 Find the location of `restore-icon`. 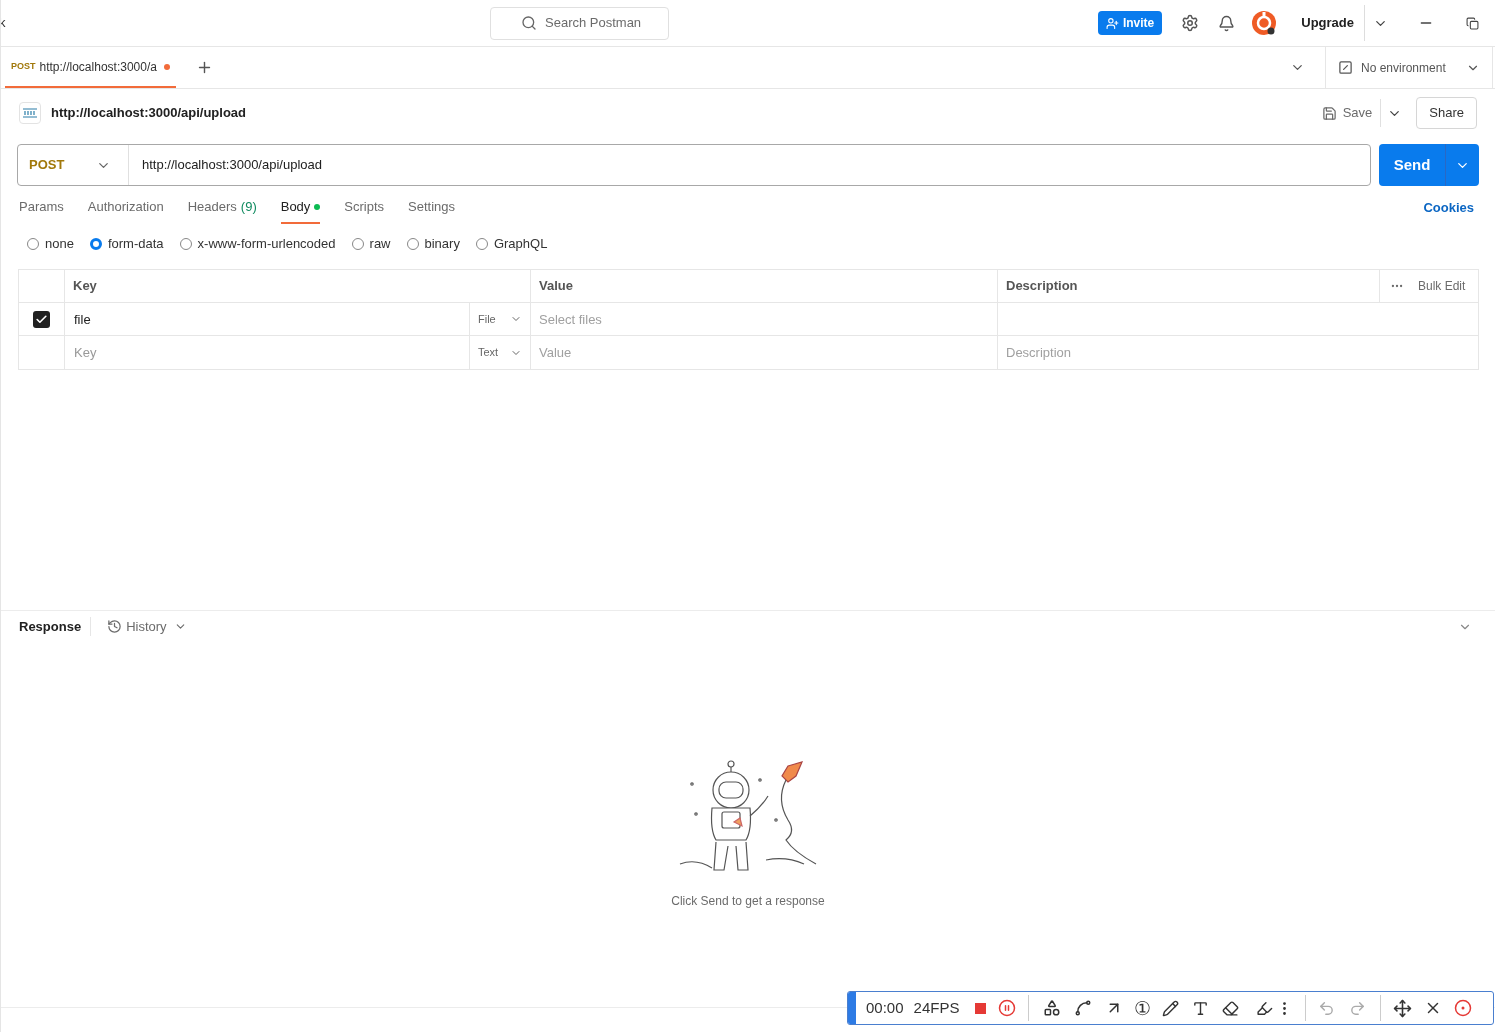

restore-icon is located at coordinates (1472, 23).